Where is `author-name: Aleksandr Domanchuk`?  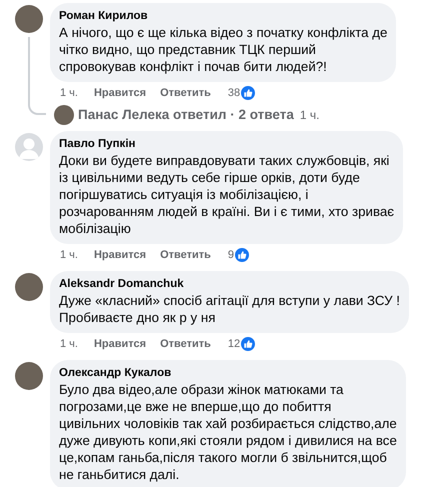 author-name: Aleksandr Domanchuk is located at coordinates (229, 284).